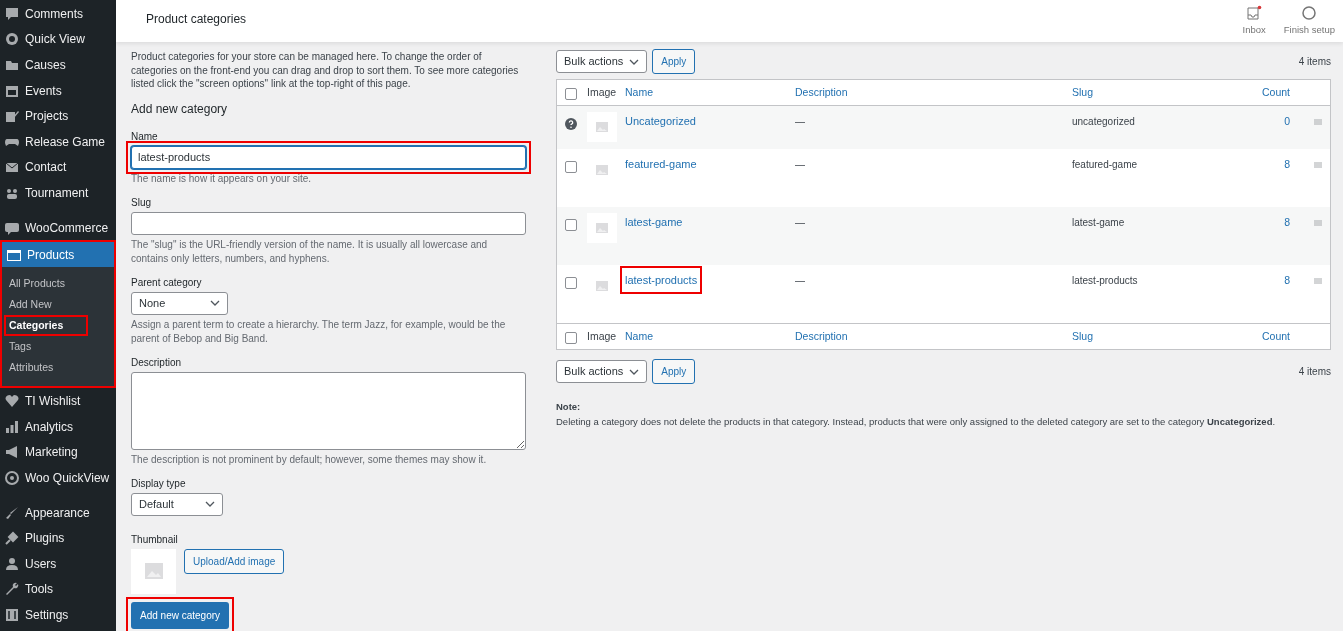  Describe the element at coordinates (1287, 121) in the screenshot. I see `count-link: 0` at that location.